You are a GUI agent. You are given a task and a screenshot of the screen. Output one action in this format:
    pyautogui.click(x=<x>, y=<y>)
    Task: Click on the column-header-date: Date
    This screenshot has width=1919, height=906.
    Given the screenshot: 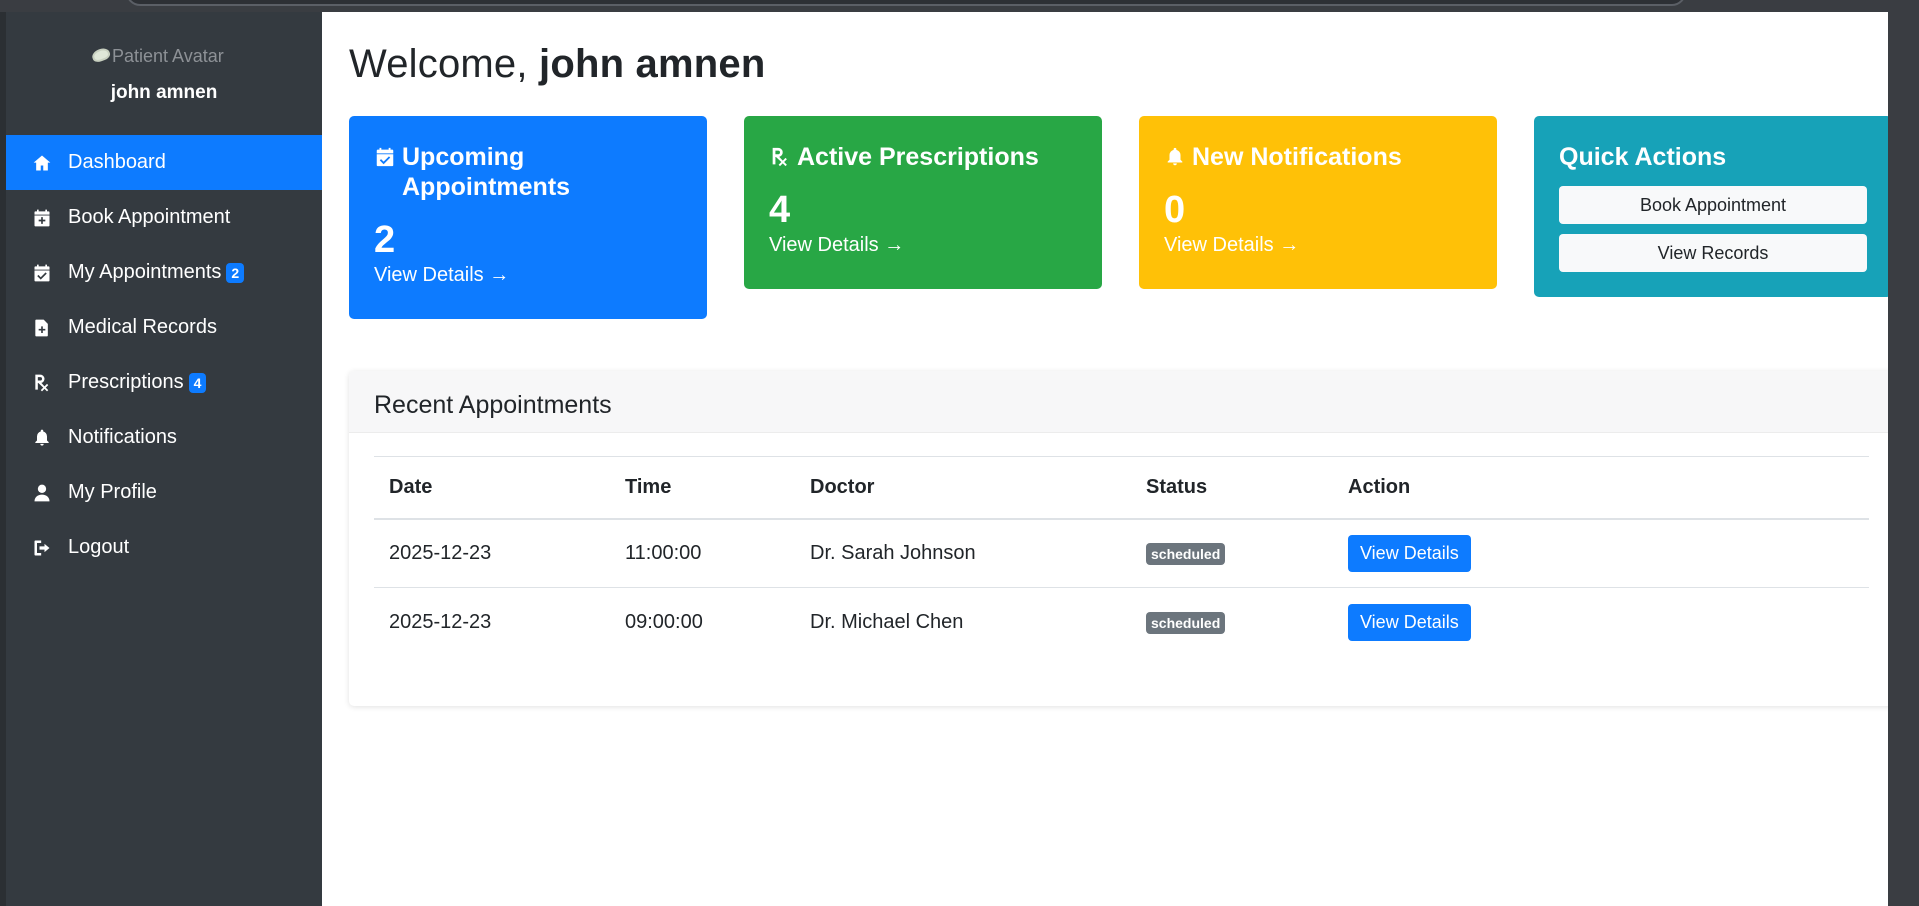 What is the action you would take?
    pyautogui.click(x=492, y=488)
    